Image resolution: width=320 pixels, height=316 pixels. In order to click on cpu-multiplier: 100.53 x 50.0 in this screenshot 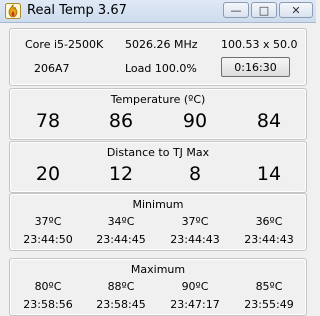, I will do `click(259, 44)`.